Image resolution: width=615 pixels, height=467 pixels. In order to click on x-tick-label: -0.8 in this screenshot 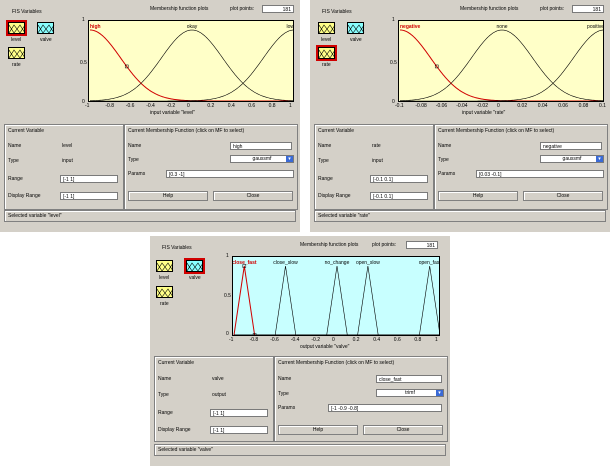, I will do `click(110, 106)`.